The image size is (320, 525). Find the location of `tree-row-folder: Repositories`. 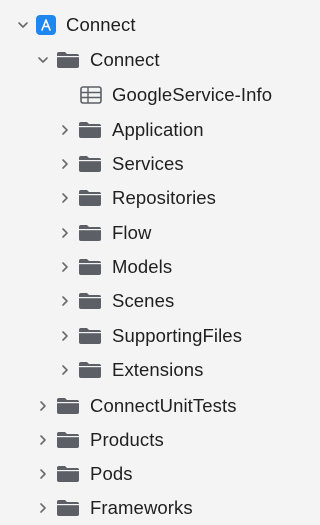

tree-row-folder: Repositories is located at coordinates (150, 198).